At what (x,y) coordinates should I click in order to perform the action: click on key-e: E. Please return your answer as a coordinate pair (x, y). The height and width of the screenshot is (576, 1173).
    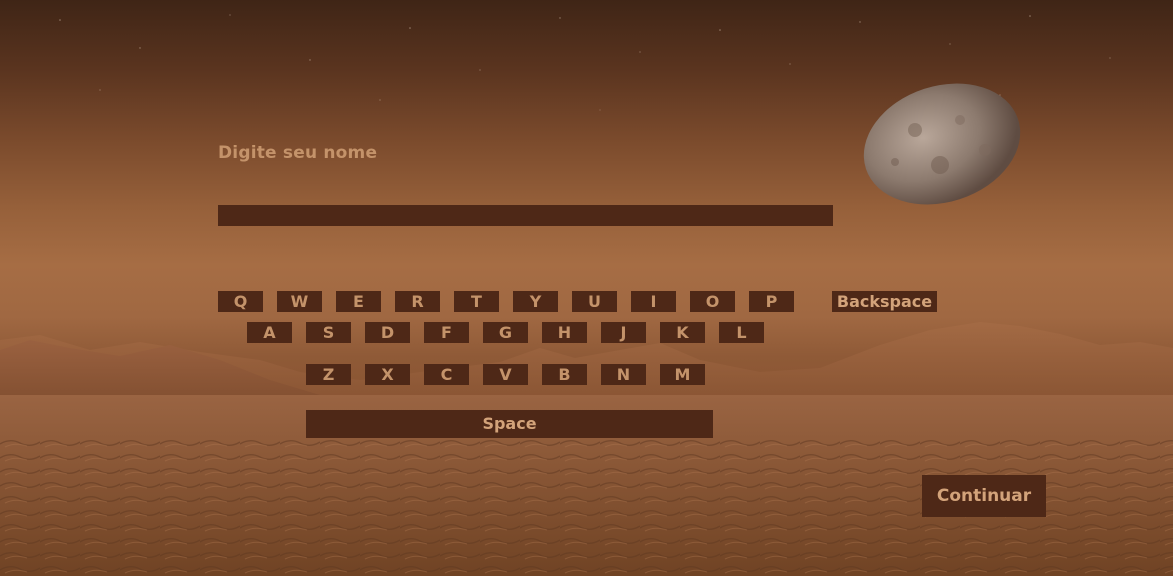
    Looking at the image, I should click on (358, 301).